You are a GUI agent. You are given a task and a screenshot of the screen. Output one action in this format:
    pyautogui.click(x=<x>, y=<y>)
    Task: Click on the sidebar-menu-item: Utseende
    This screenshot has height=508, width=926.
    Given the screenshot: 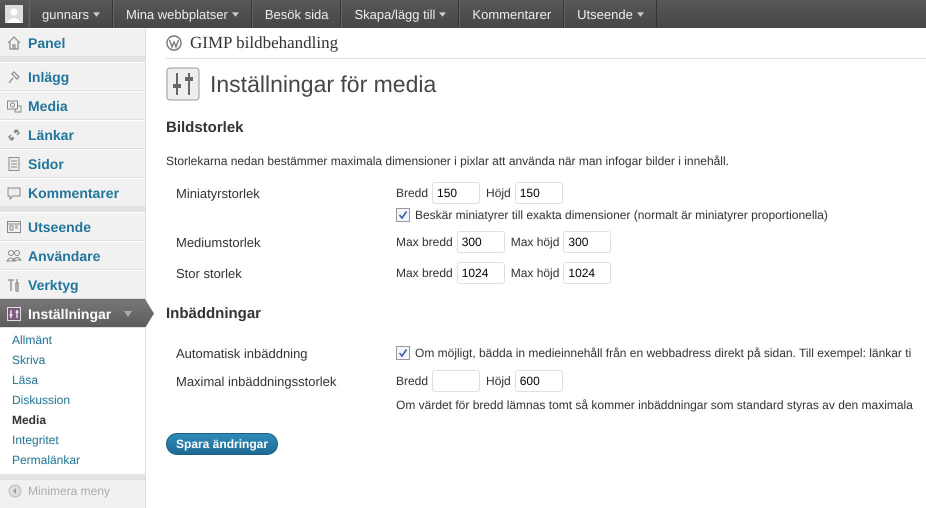 What is the action you would take?
    pyautogui.click(x=72, y=226)
    